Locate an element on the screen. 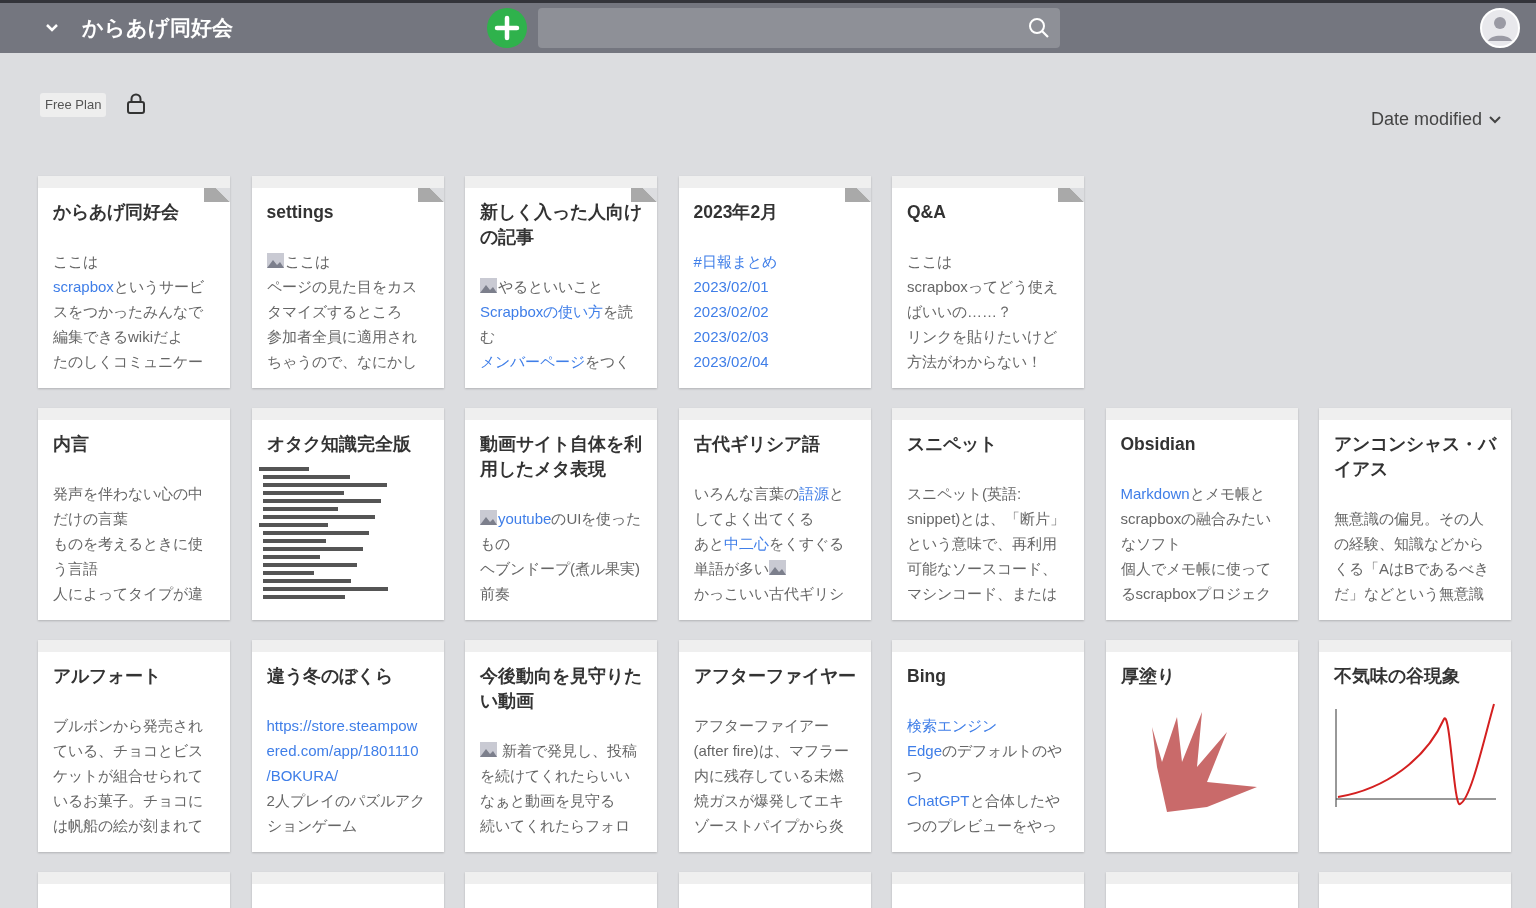 Image resolution: width=1536 pixels, height=908 pixels. page-link: /BOKURA/ is located at coordinates (302, 775).